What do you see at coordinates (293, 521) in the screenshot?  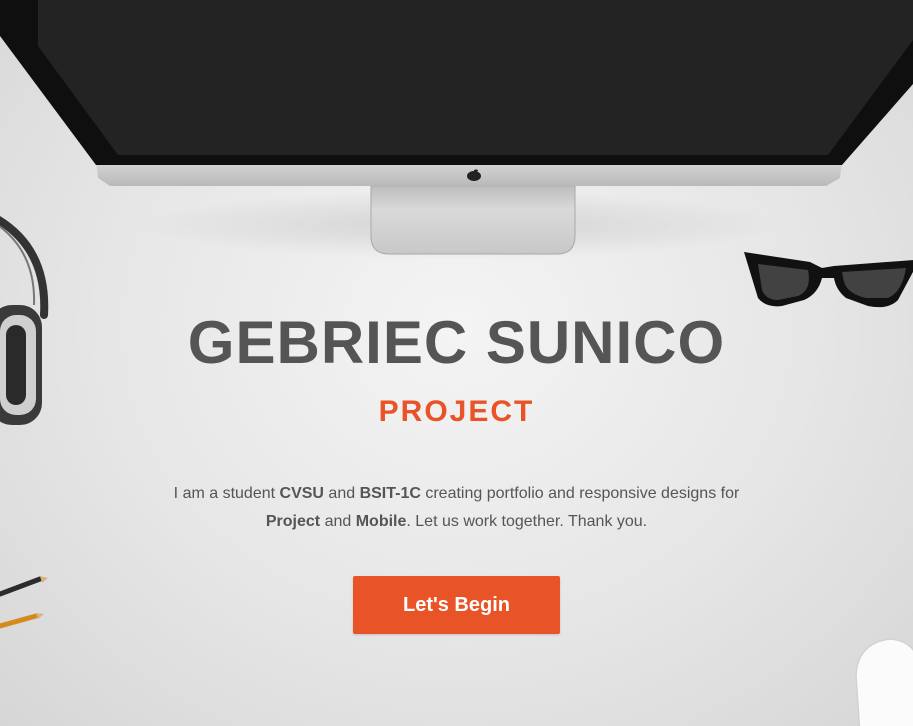 I see `desc-topic-project: Project` at bounding box center [293, 521].